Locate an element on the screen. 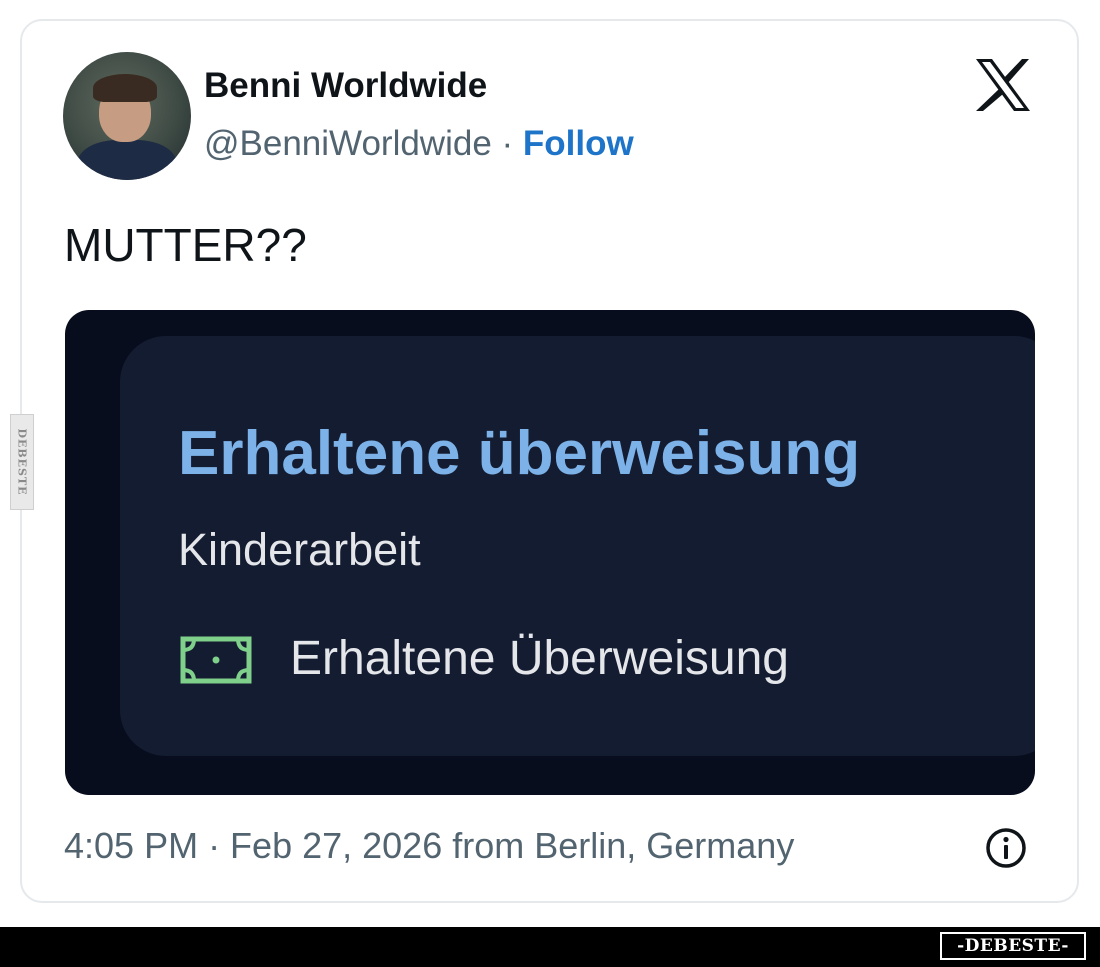  x-logo-icon is located at coordinates (1003, 85).